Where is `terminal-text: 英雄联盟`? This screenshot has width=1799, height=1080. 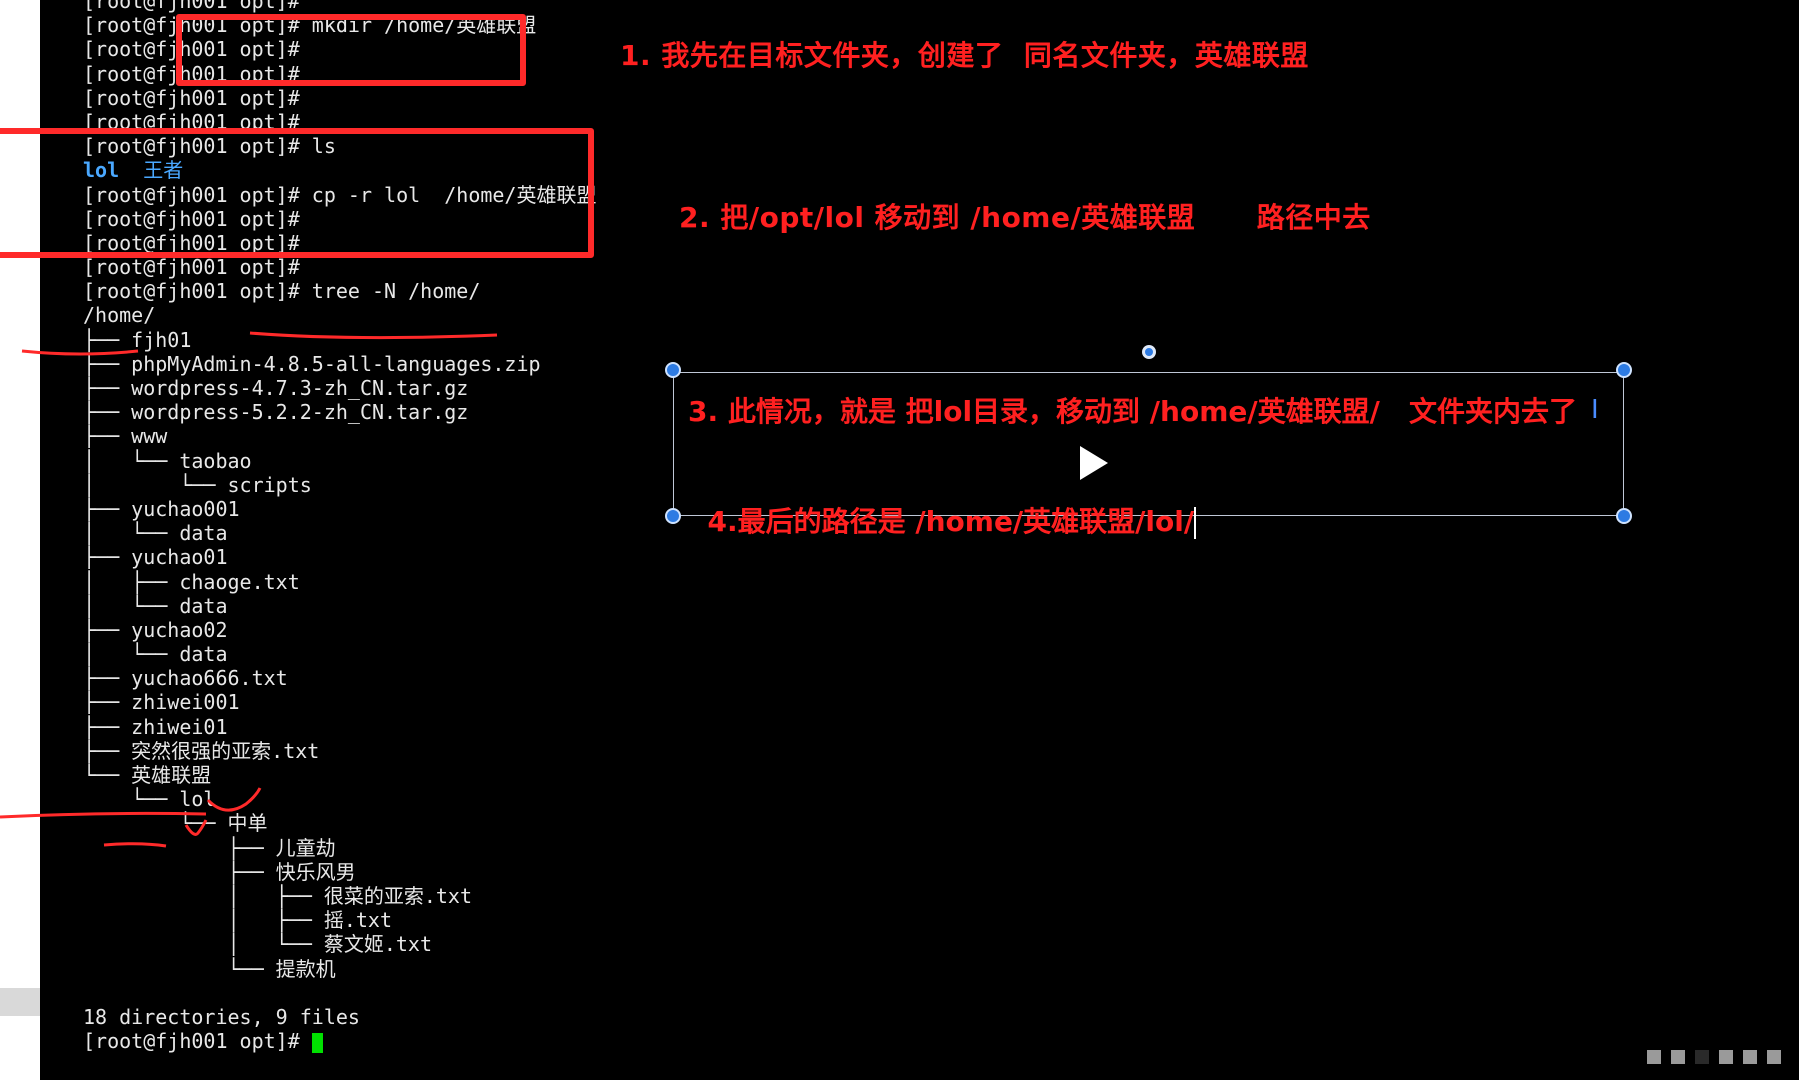 terminal-text: 英雄联盟 is located at coordinates (171, 775).